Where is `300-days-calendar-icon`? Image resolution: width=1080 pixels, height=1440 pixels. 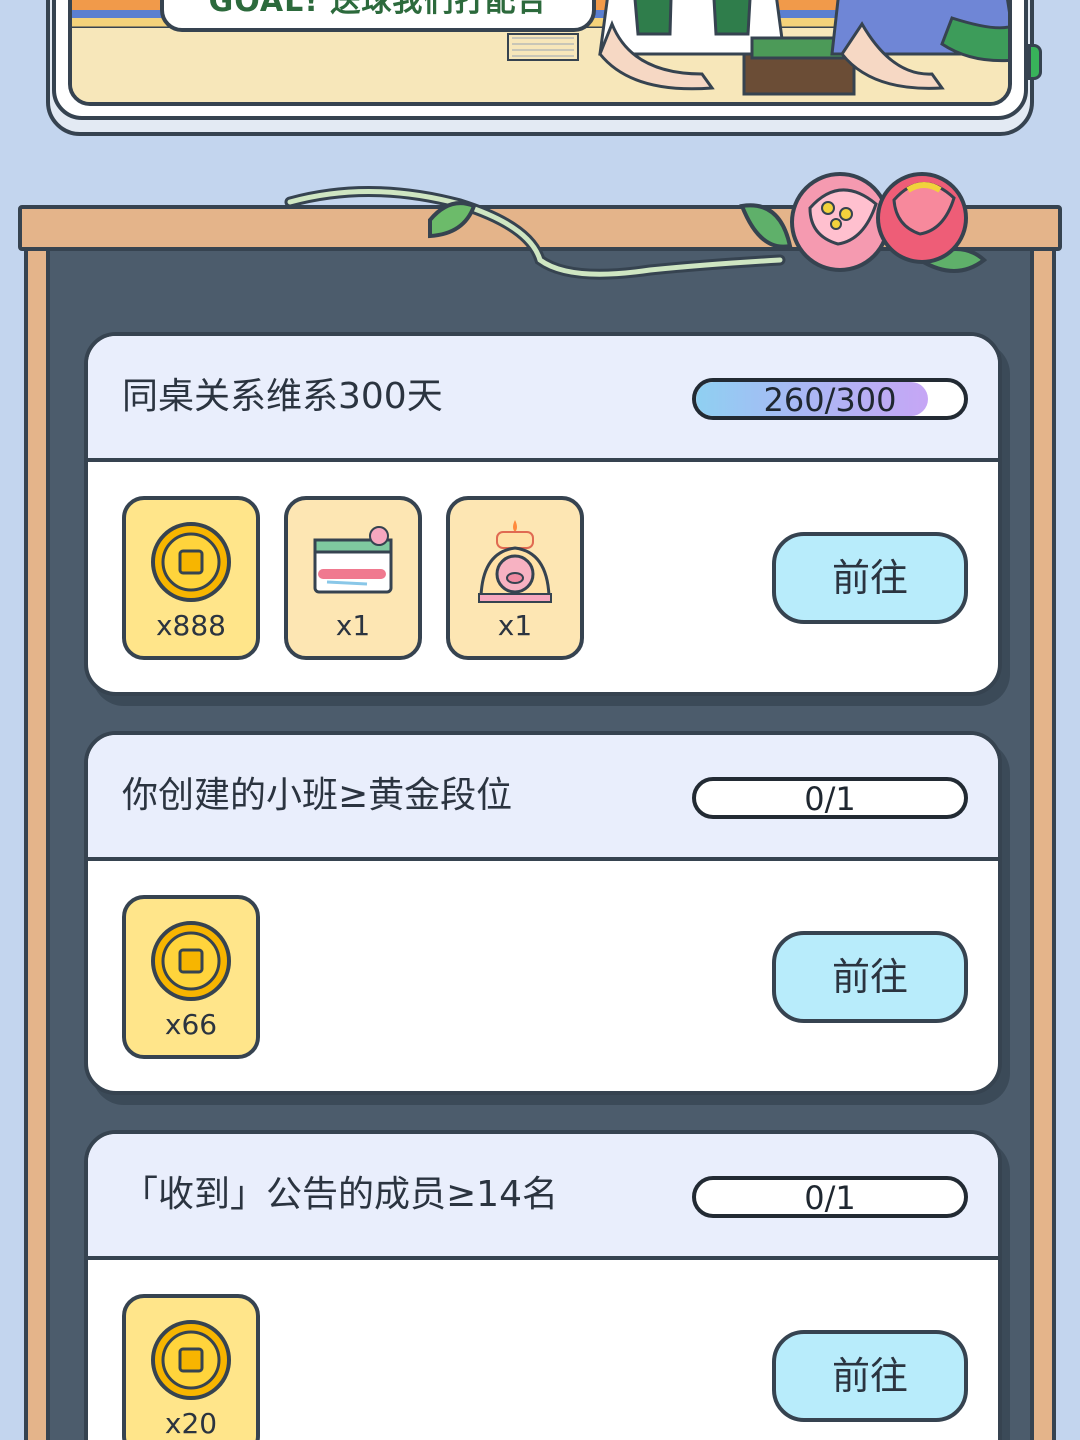
300-days-calendar-icon is located at coordinates (353, 560).